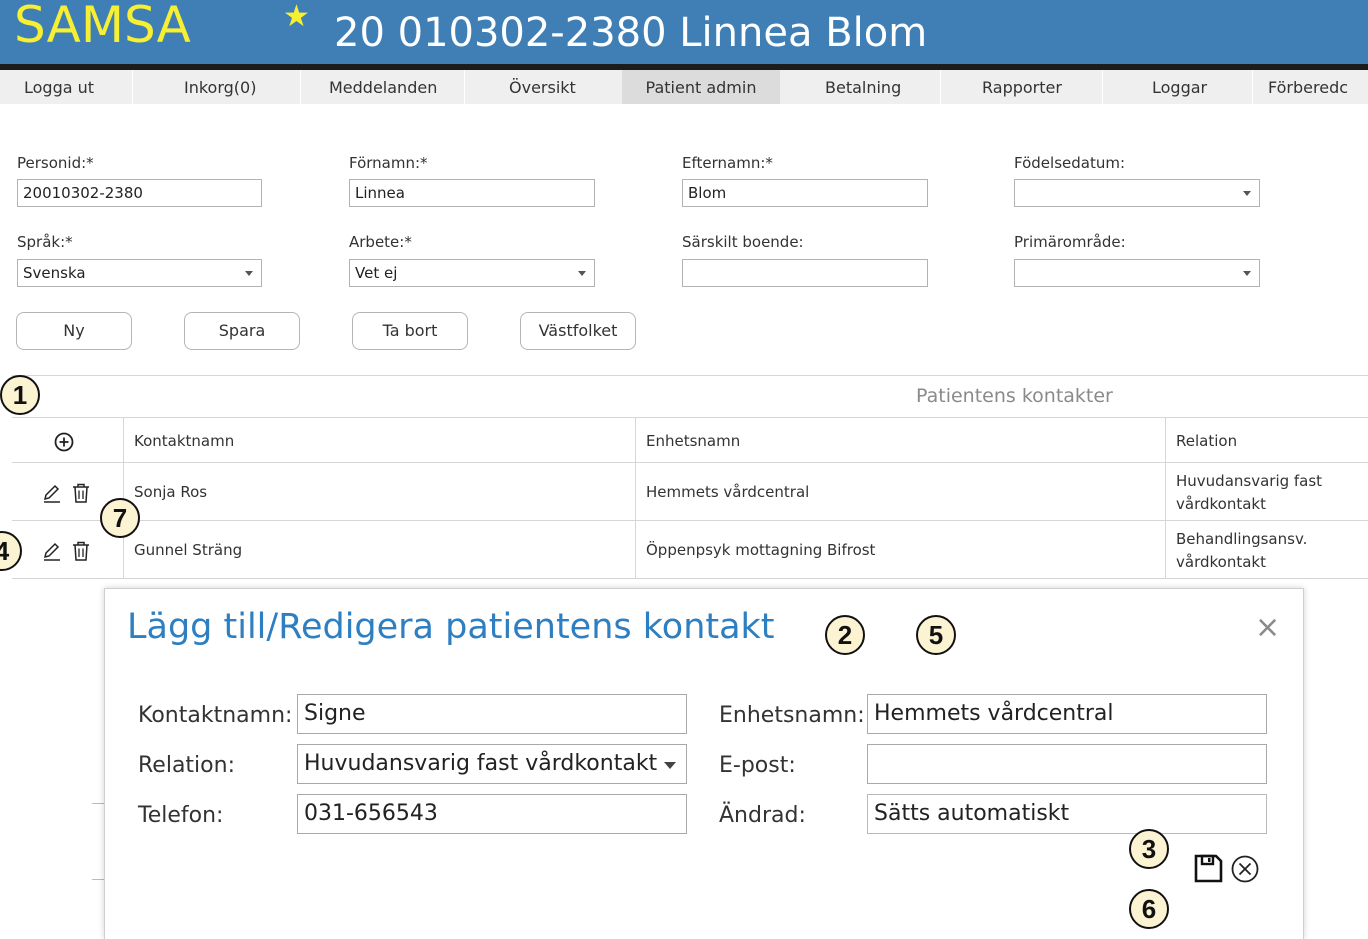 Image resolution: width=1368 pixels, height=939 pixels. Describe the element at coordinates (171, 492) in the screenshot. I see `contact-name: Sonja Ros` at that location.